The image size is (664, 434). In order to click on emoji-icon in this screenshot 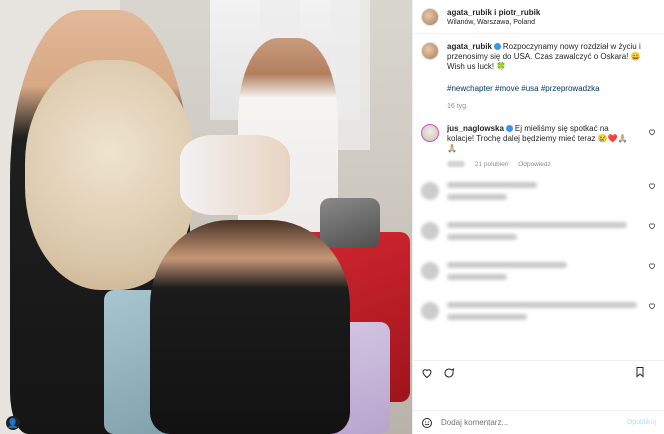, I will do `click(427, 423)`.